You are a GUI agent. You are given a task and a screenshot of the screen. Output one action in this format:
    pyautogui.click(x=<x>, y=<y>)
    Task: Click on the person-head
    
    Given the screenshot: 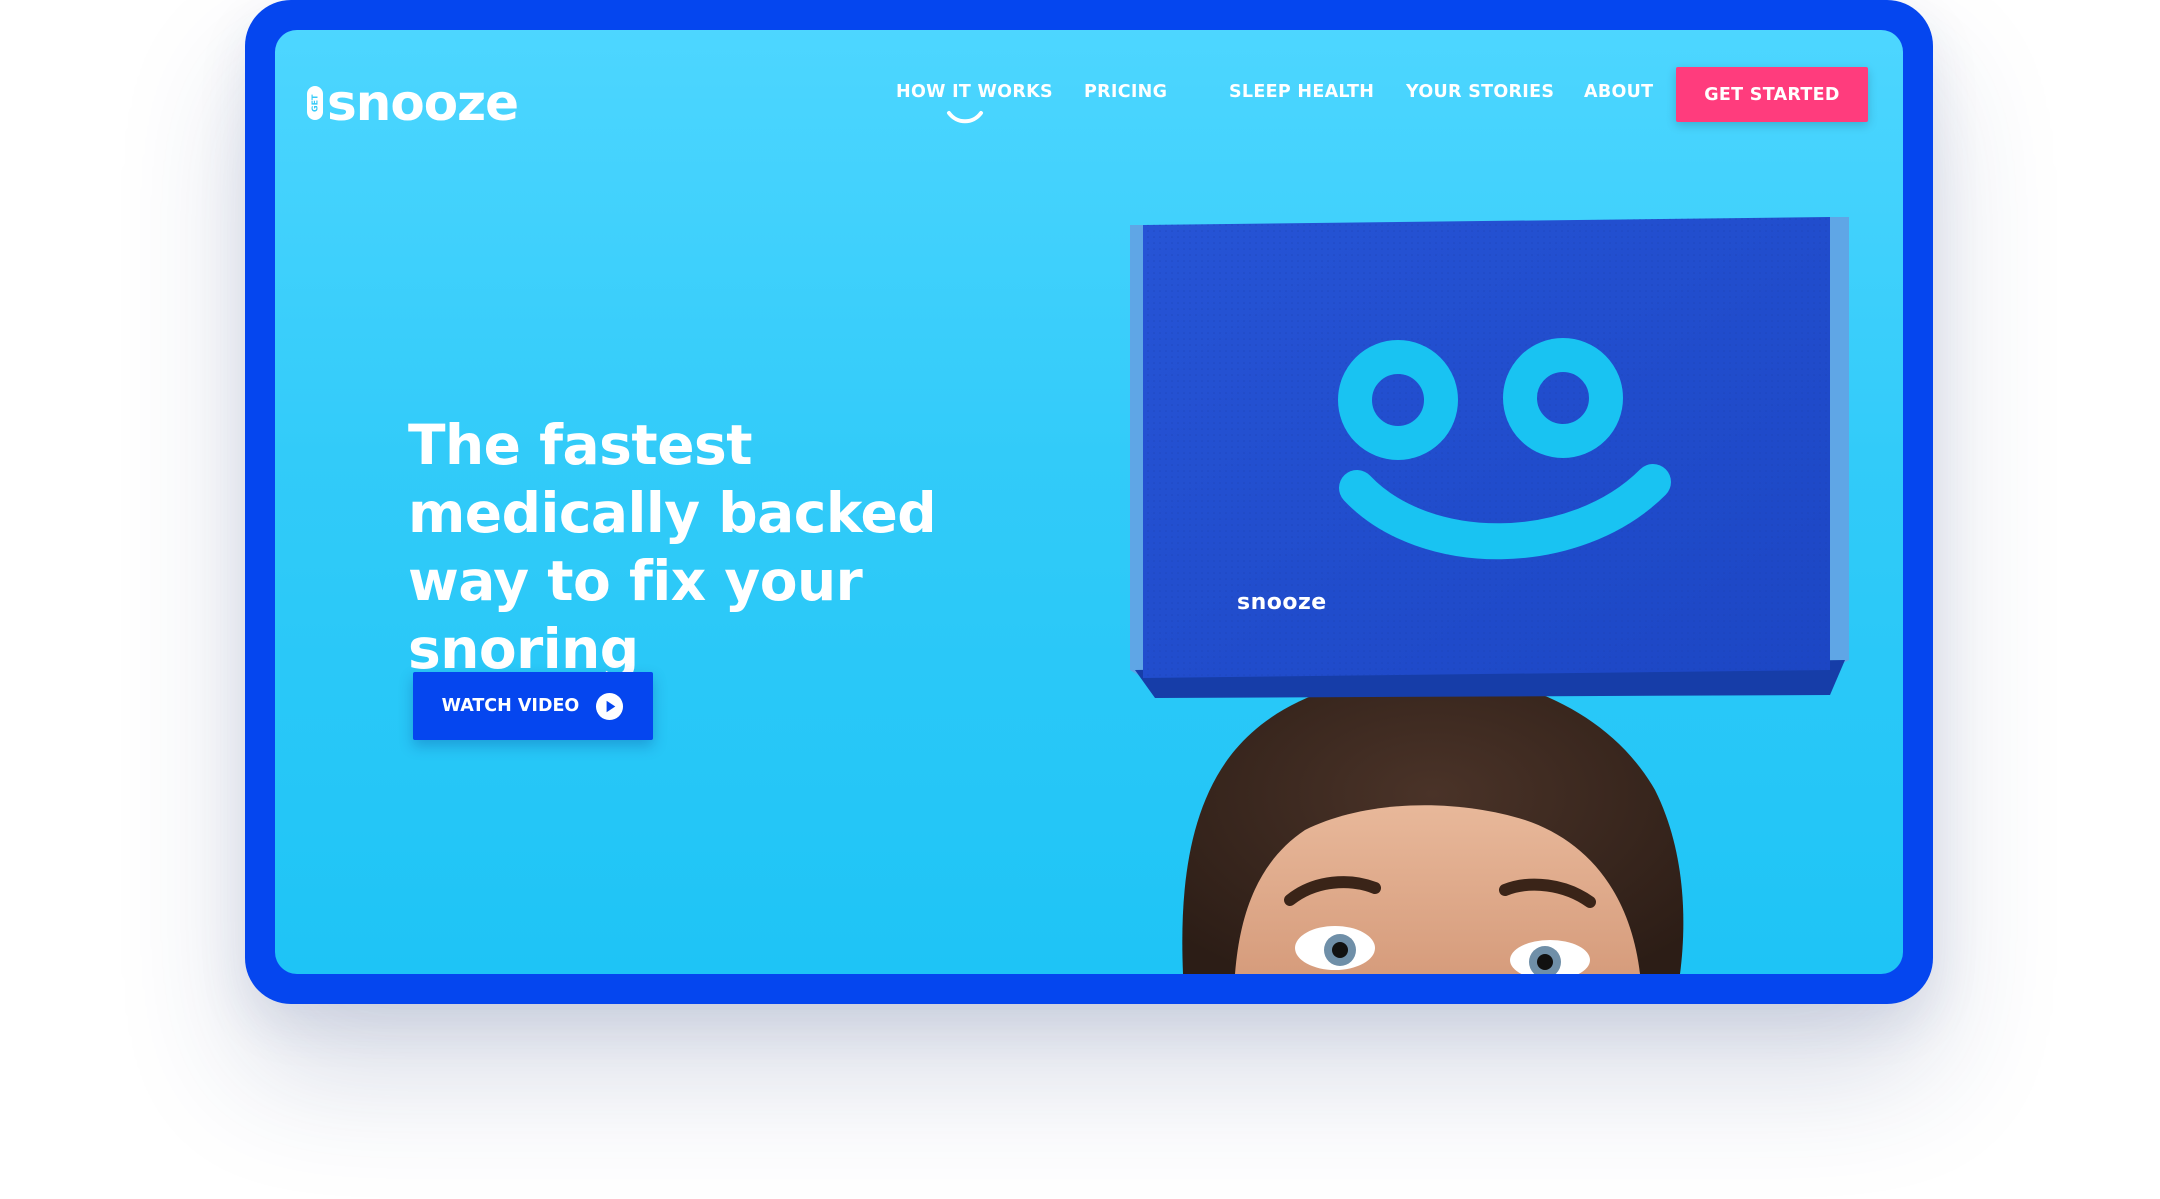 What is the action you would take?
    pyautogui.click(x=1433, y=824)
    